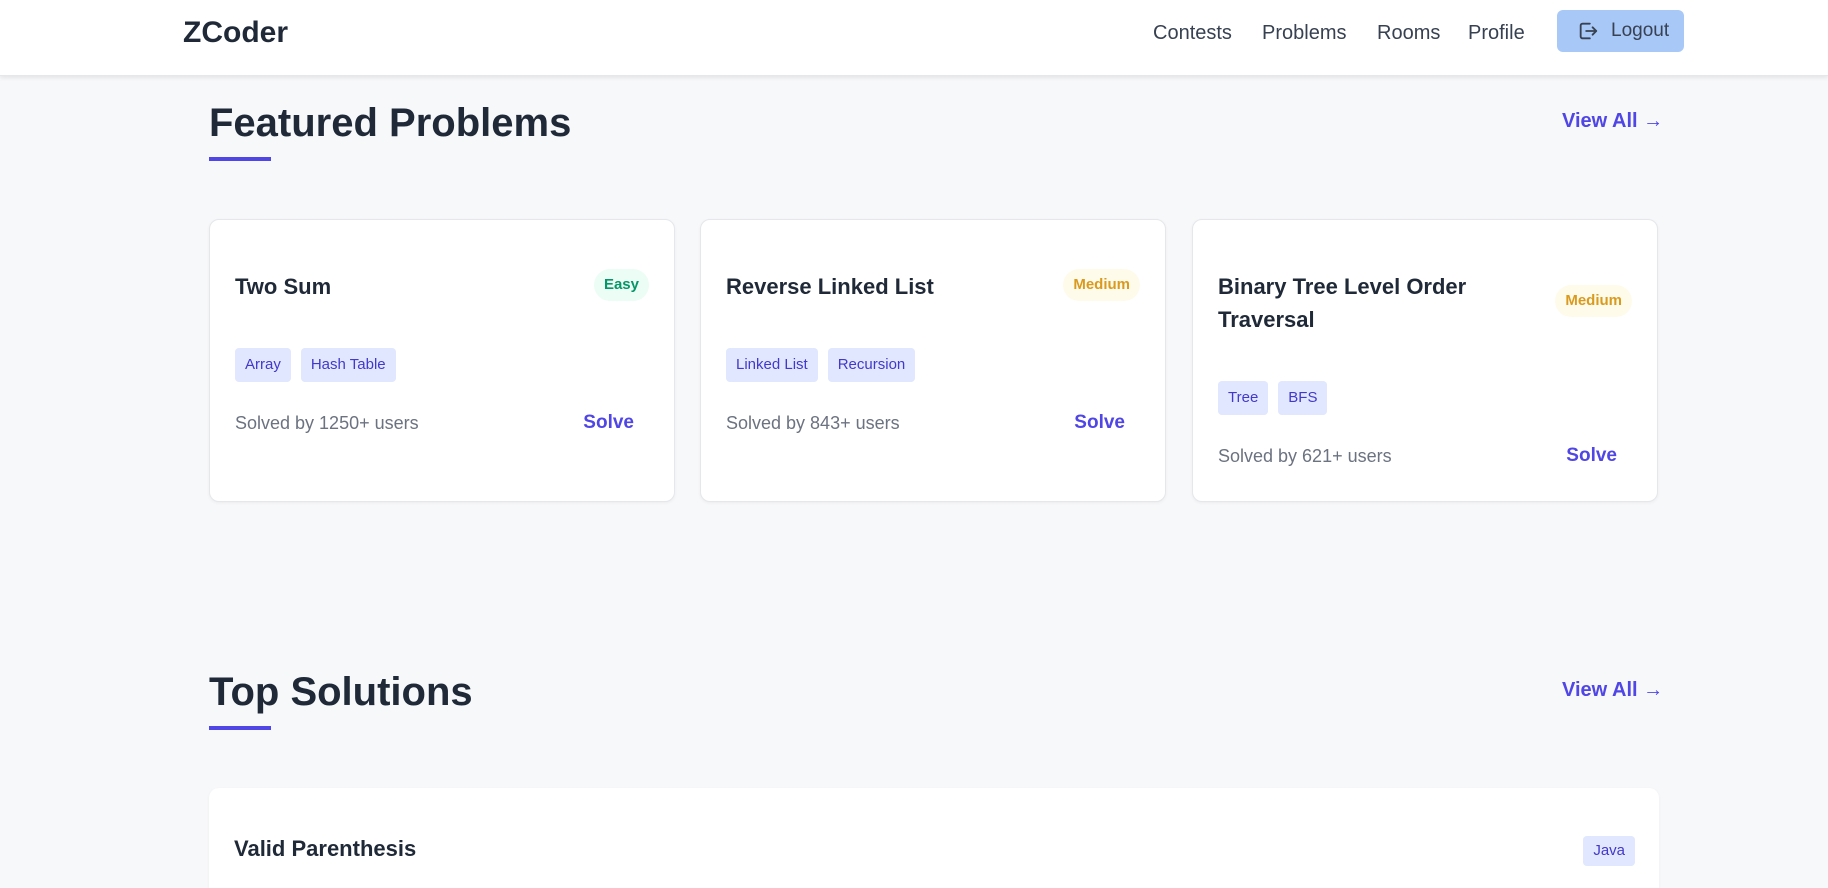 The height and width of the screenshot is (888, 1828). I want to click on tag-list: Array Hash Table, so click(315, 365).